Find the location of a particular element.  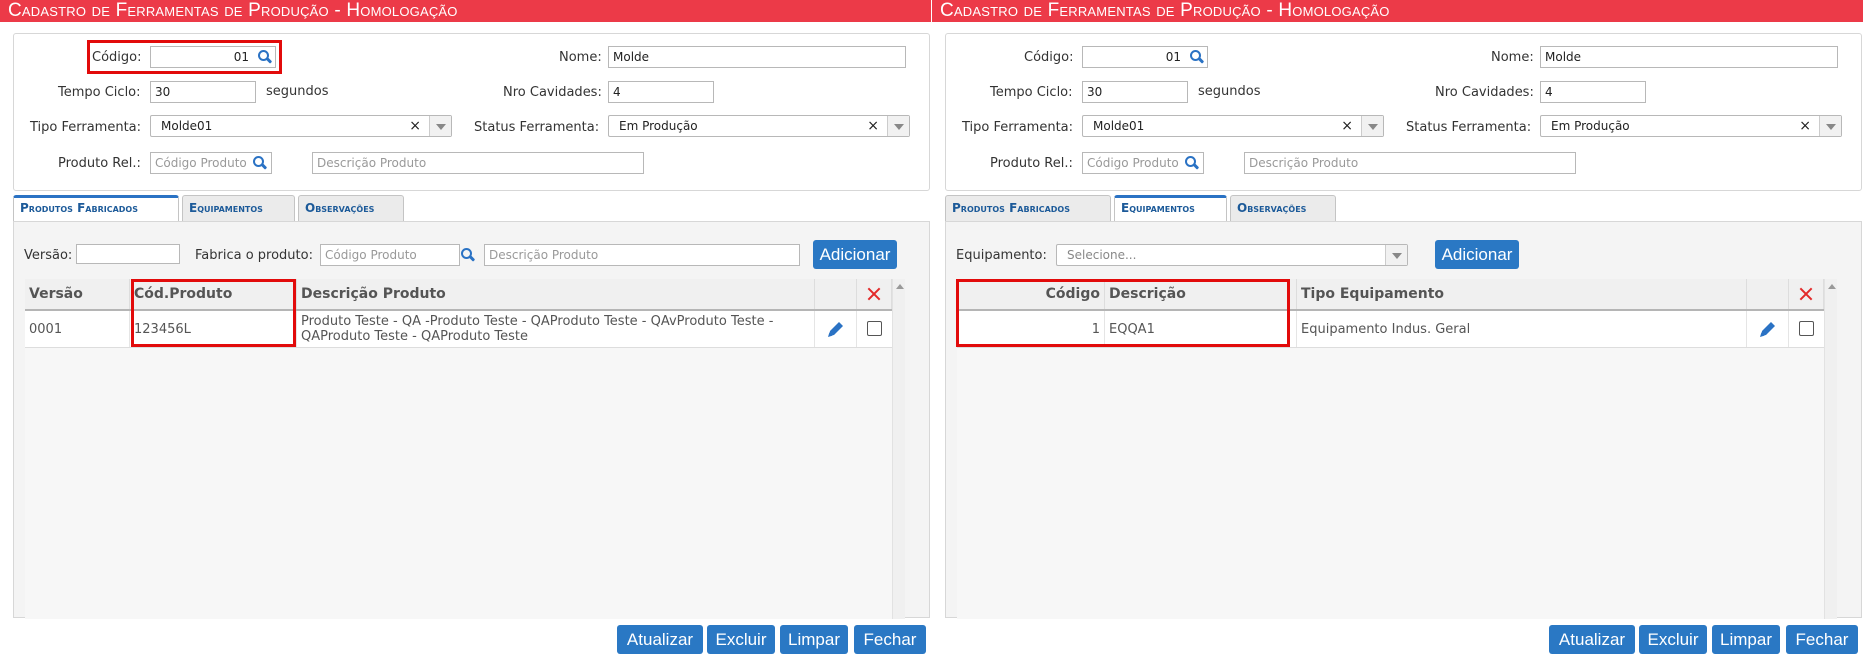

codigo-descricao-highlight is located at coordinates (1123, 313).